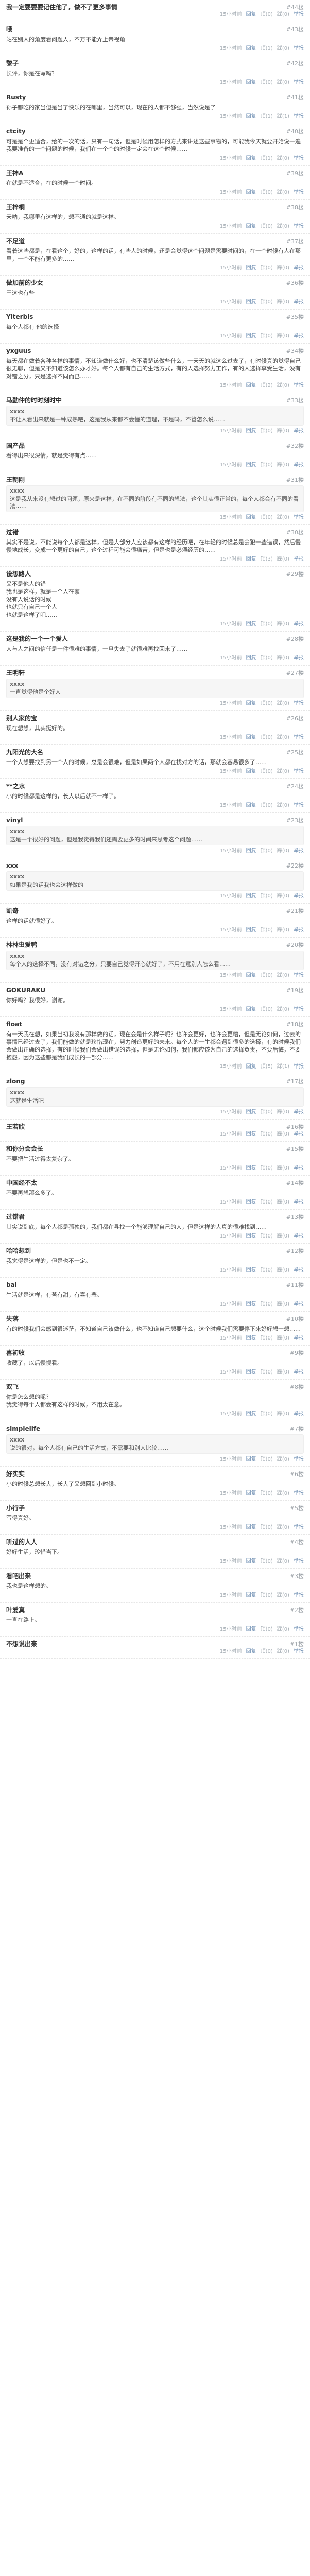  Describe the element at coordinates (155, 1353) in the screenshot. I see `comment-author: 喜初收` at that location.